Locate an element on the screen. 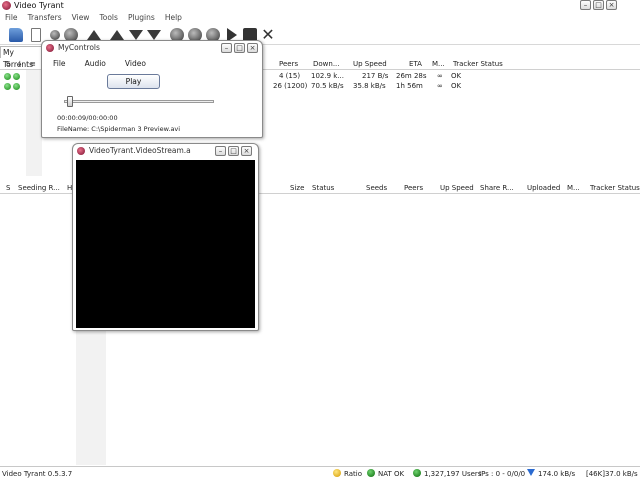  menu-bar: File Transfers View Tools Plugins Help is located at coordinates (320, 18).